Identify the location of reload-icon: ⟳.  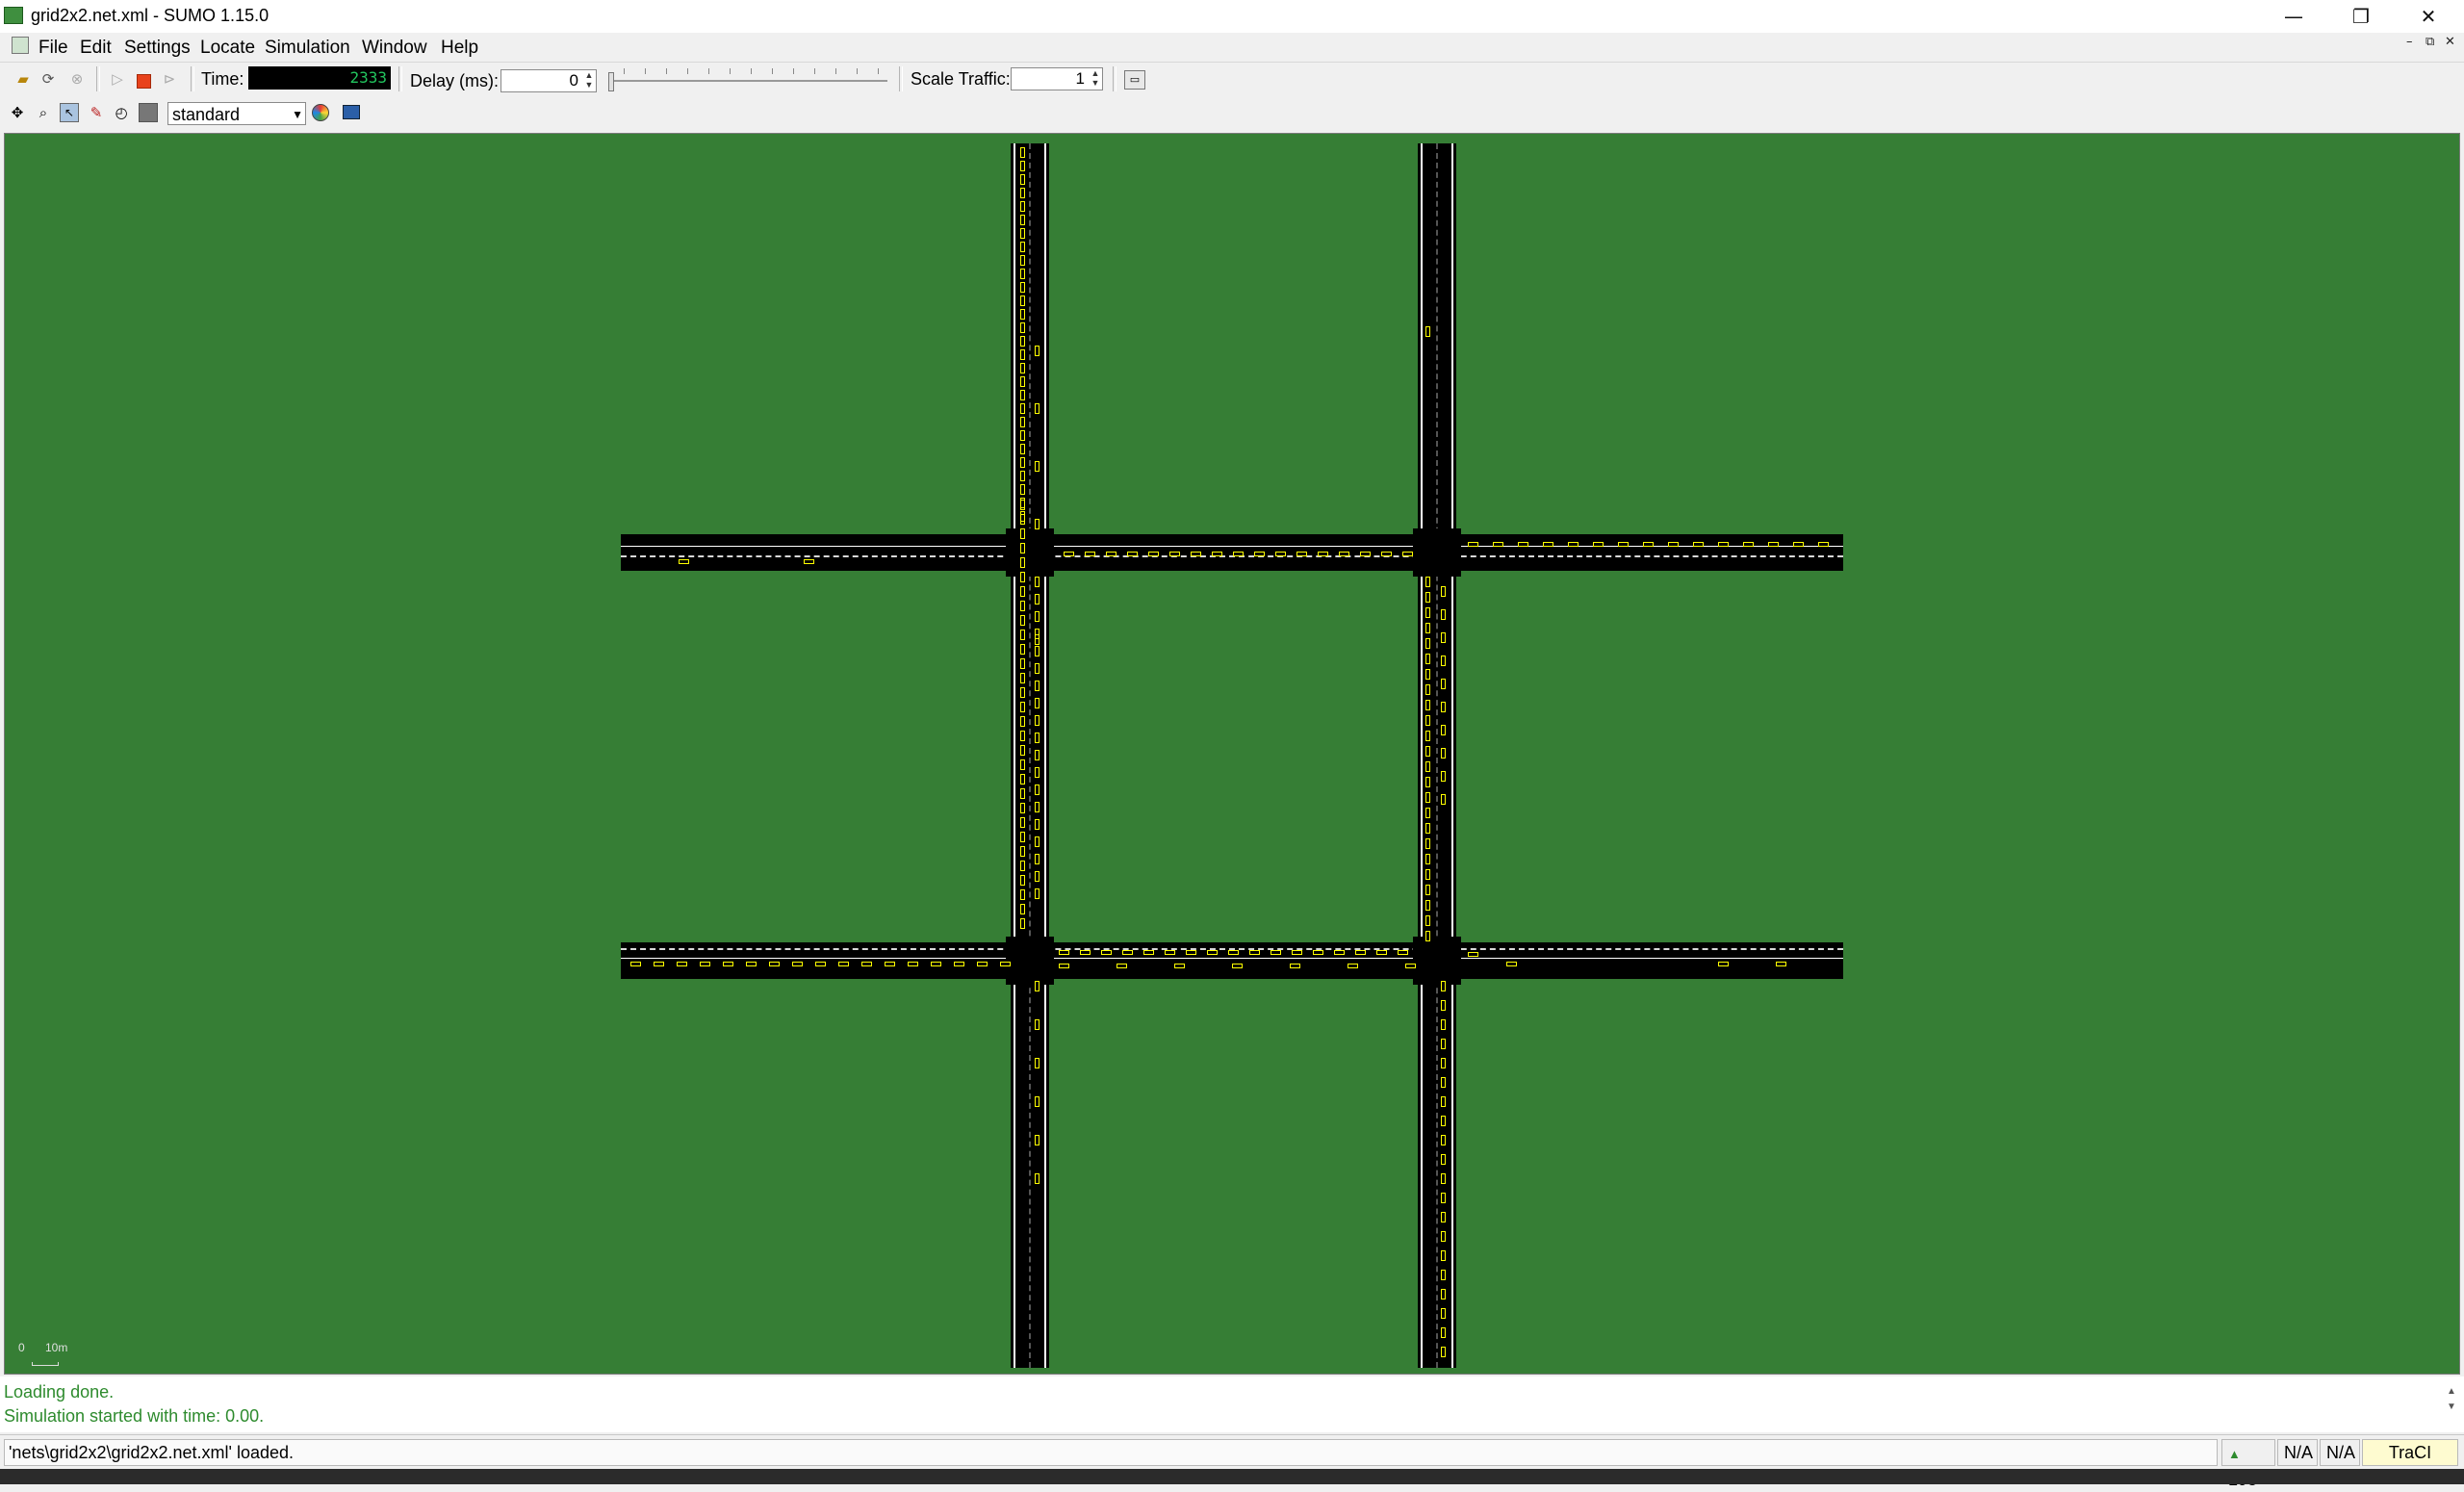
(48, 79).